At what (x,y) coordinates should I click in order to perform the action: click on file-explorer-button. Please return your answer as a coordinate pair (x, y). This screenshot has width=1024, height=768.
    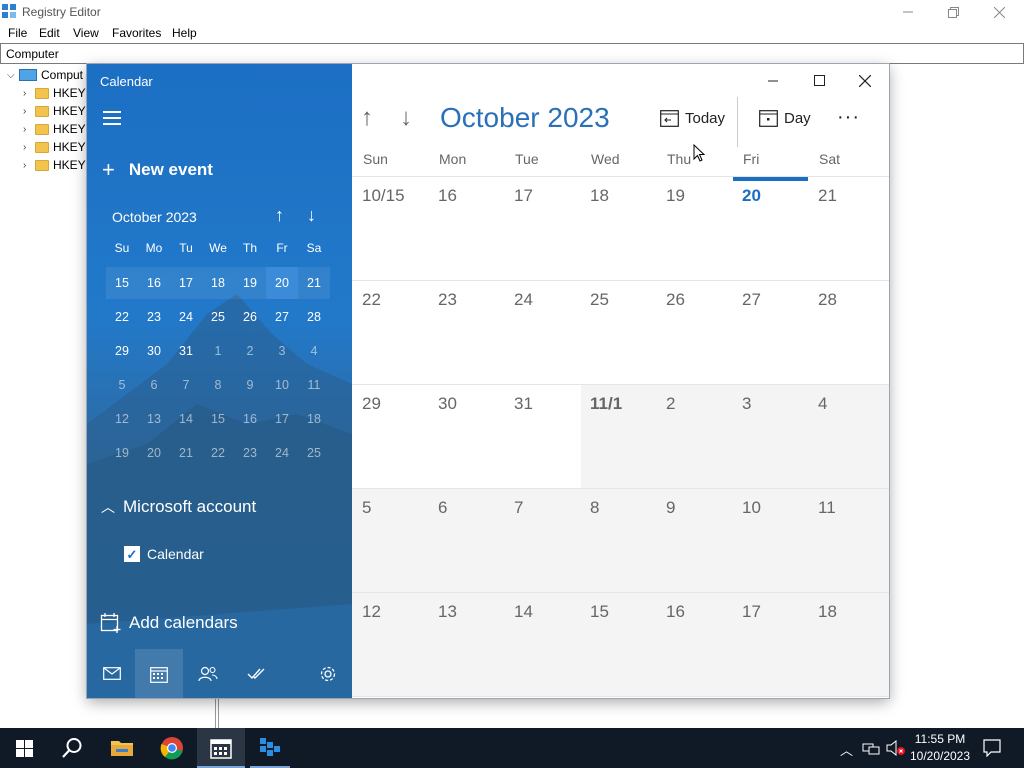
    Looking at the image, I should click on (122, 748).